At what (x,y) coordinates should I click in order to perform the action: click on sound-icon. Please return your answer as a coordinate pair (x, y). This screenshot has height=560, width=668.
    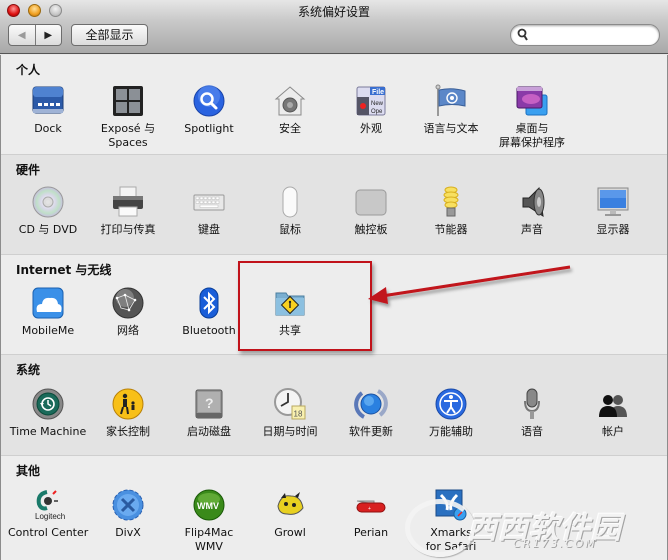
    Looking at the image, I should click on (532, 202).